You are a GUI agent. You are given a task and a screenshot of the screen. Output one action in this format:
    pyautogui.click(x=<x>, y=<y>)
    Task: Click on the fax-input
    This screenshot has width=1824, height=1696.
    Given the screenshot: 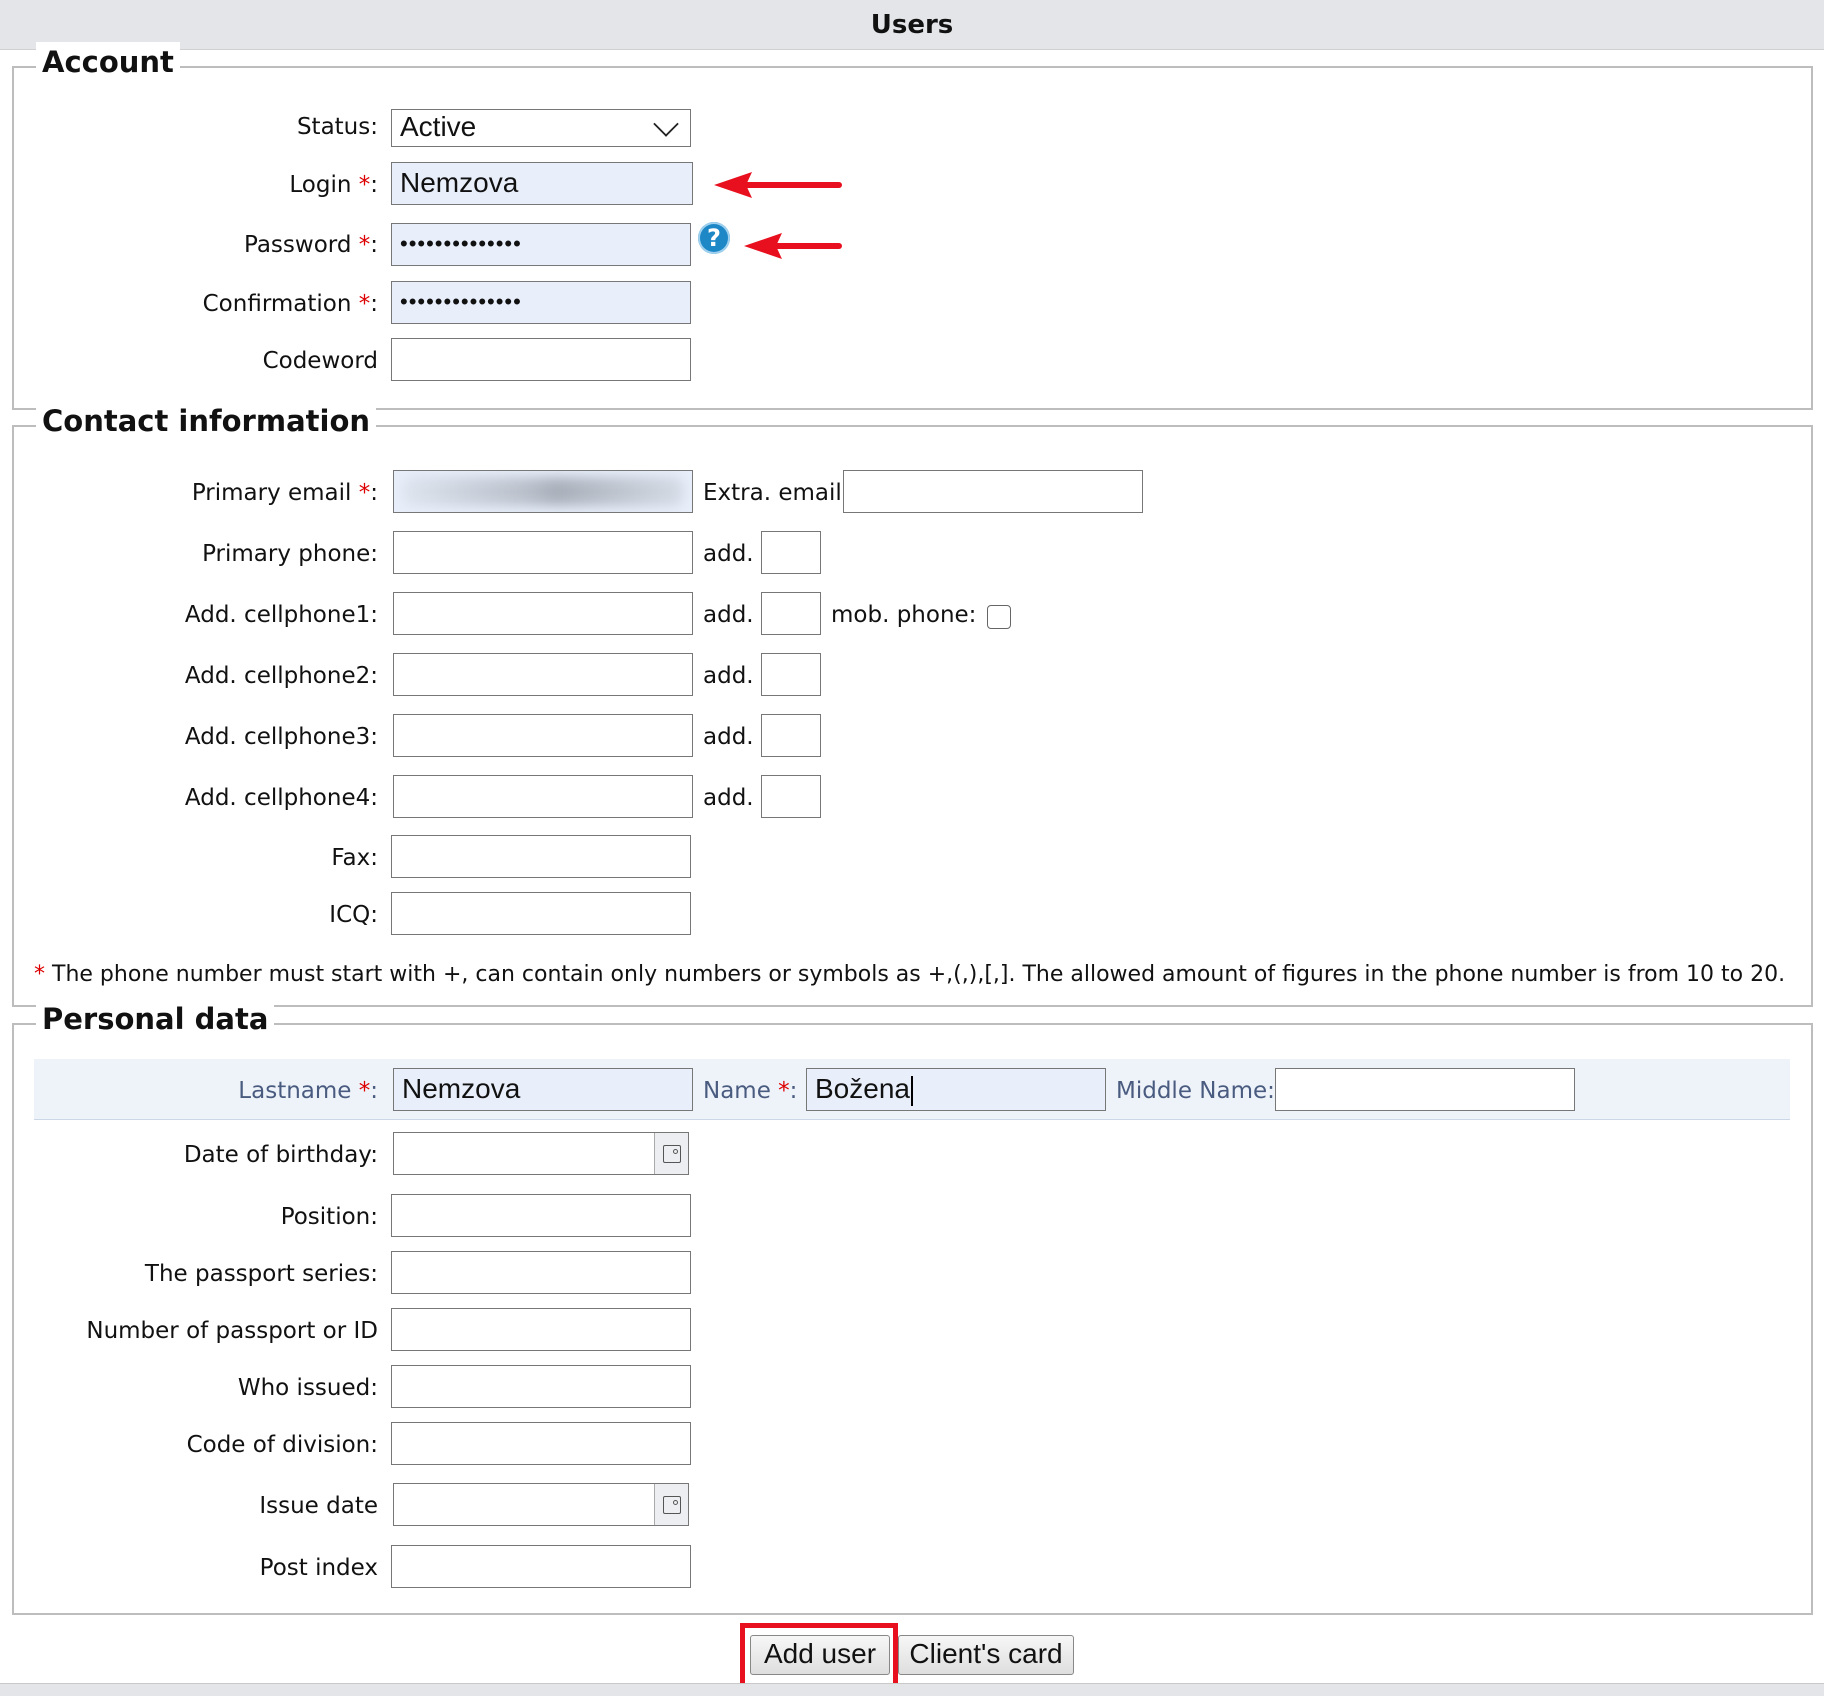 What is the action you would take?
    pyautogui.click(x=541, y=856)
    